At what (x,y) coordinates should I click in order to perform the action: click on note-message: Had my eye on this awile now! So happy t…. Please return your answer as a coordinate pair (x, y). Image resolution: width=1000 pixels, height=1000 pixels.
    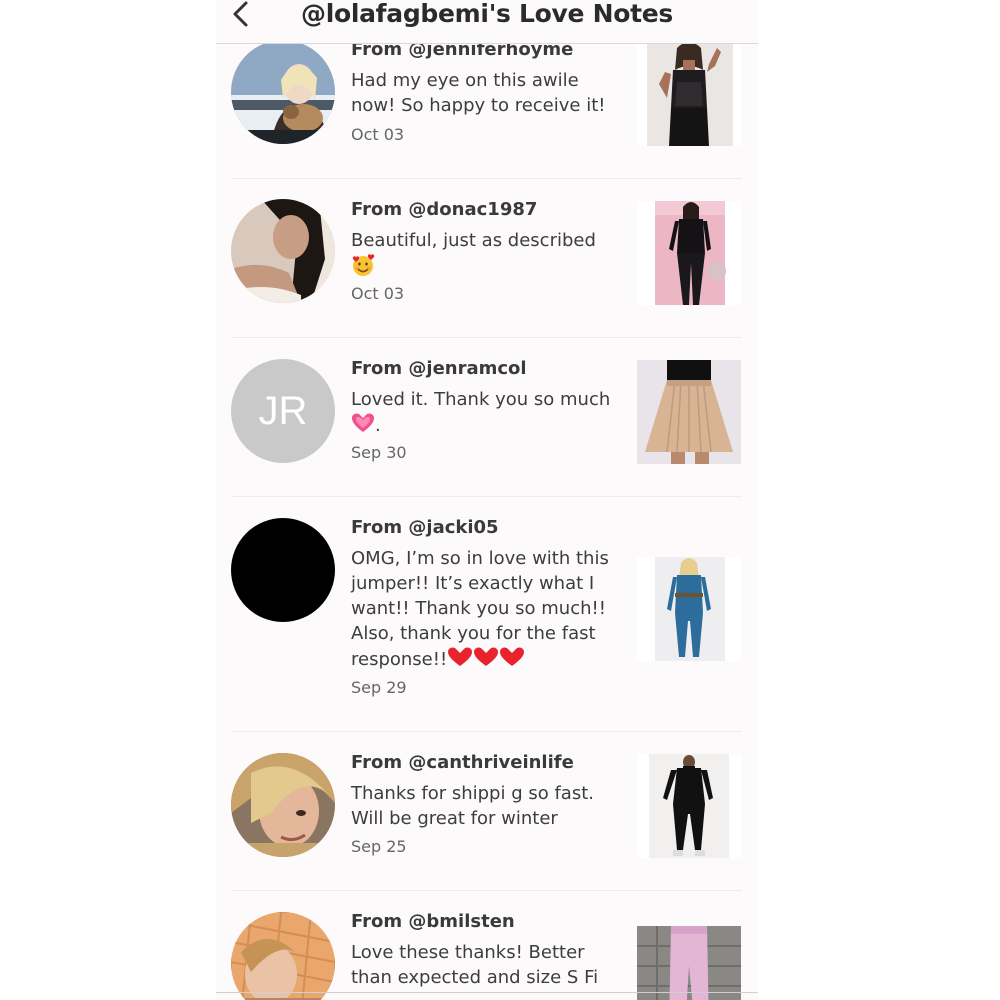
    Looking at the image, I should click on (478, 93).